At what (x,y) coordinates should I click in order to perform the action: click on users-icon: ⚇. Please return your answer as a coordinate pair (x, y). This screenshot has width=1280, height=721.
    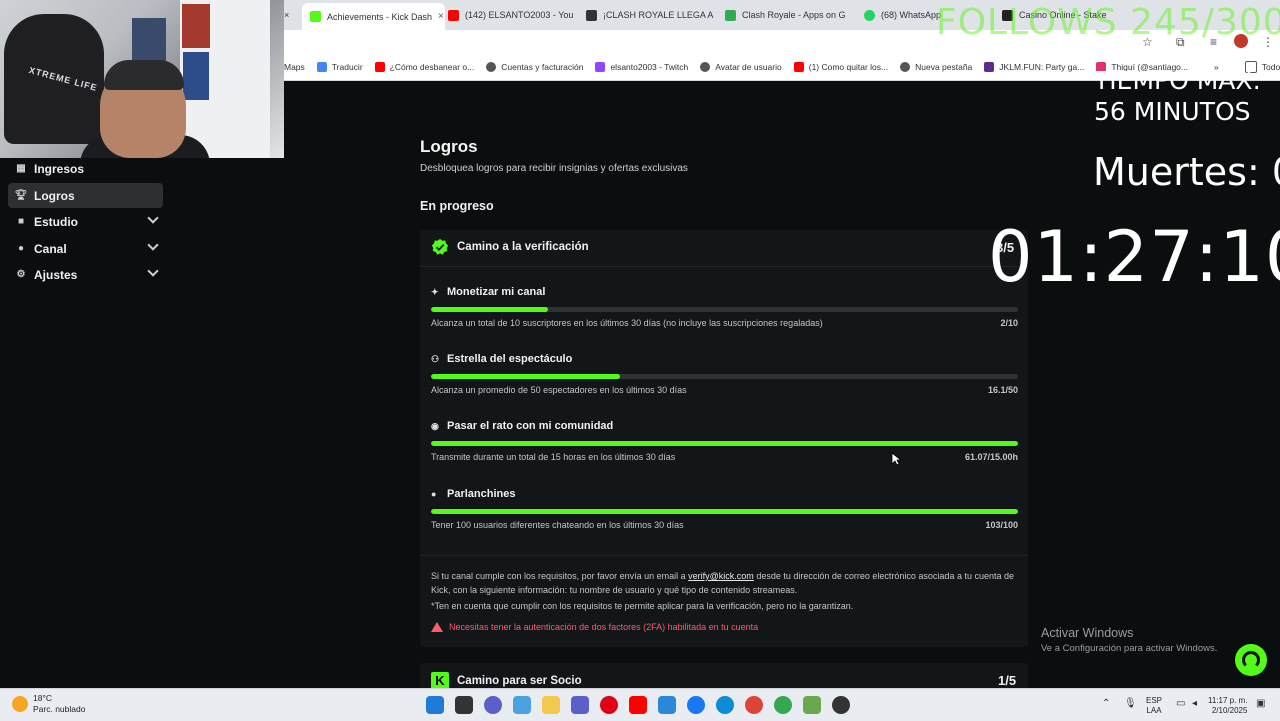
    Looking at the image, I should click on (435, 358).